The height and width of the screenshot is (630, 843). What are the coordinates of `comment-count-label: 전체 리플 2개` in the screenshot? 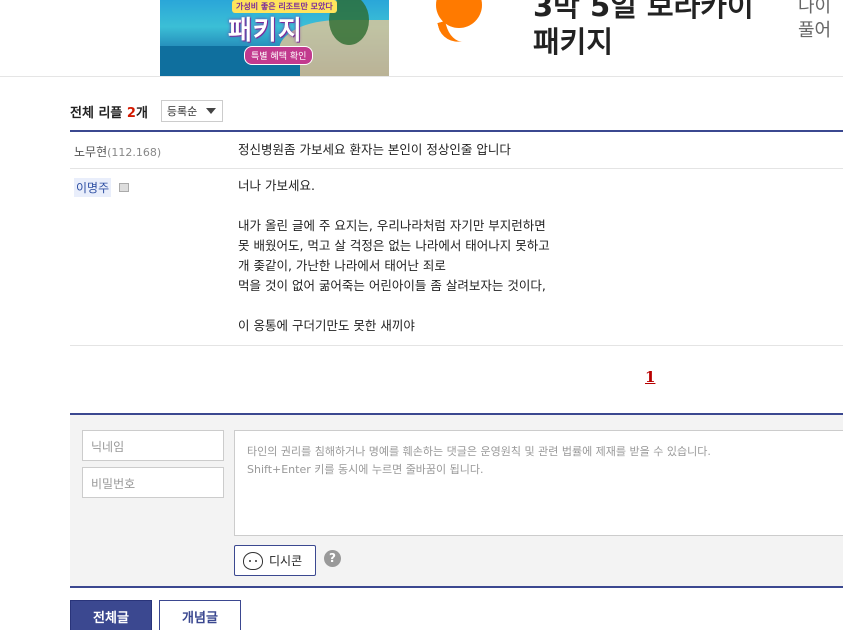 It's located at (109, 111).